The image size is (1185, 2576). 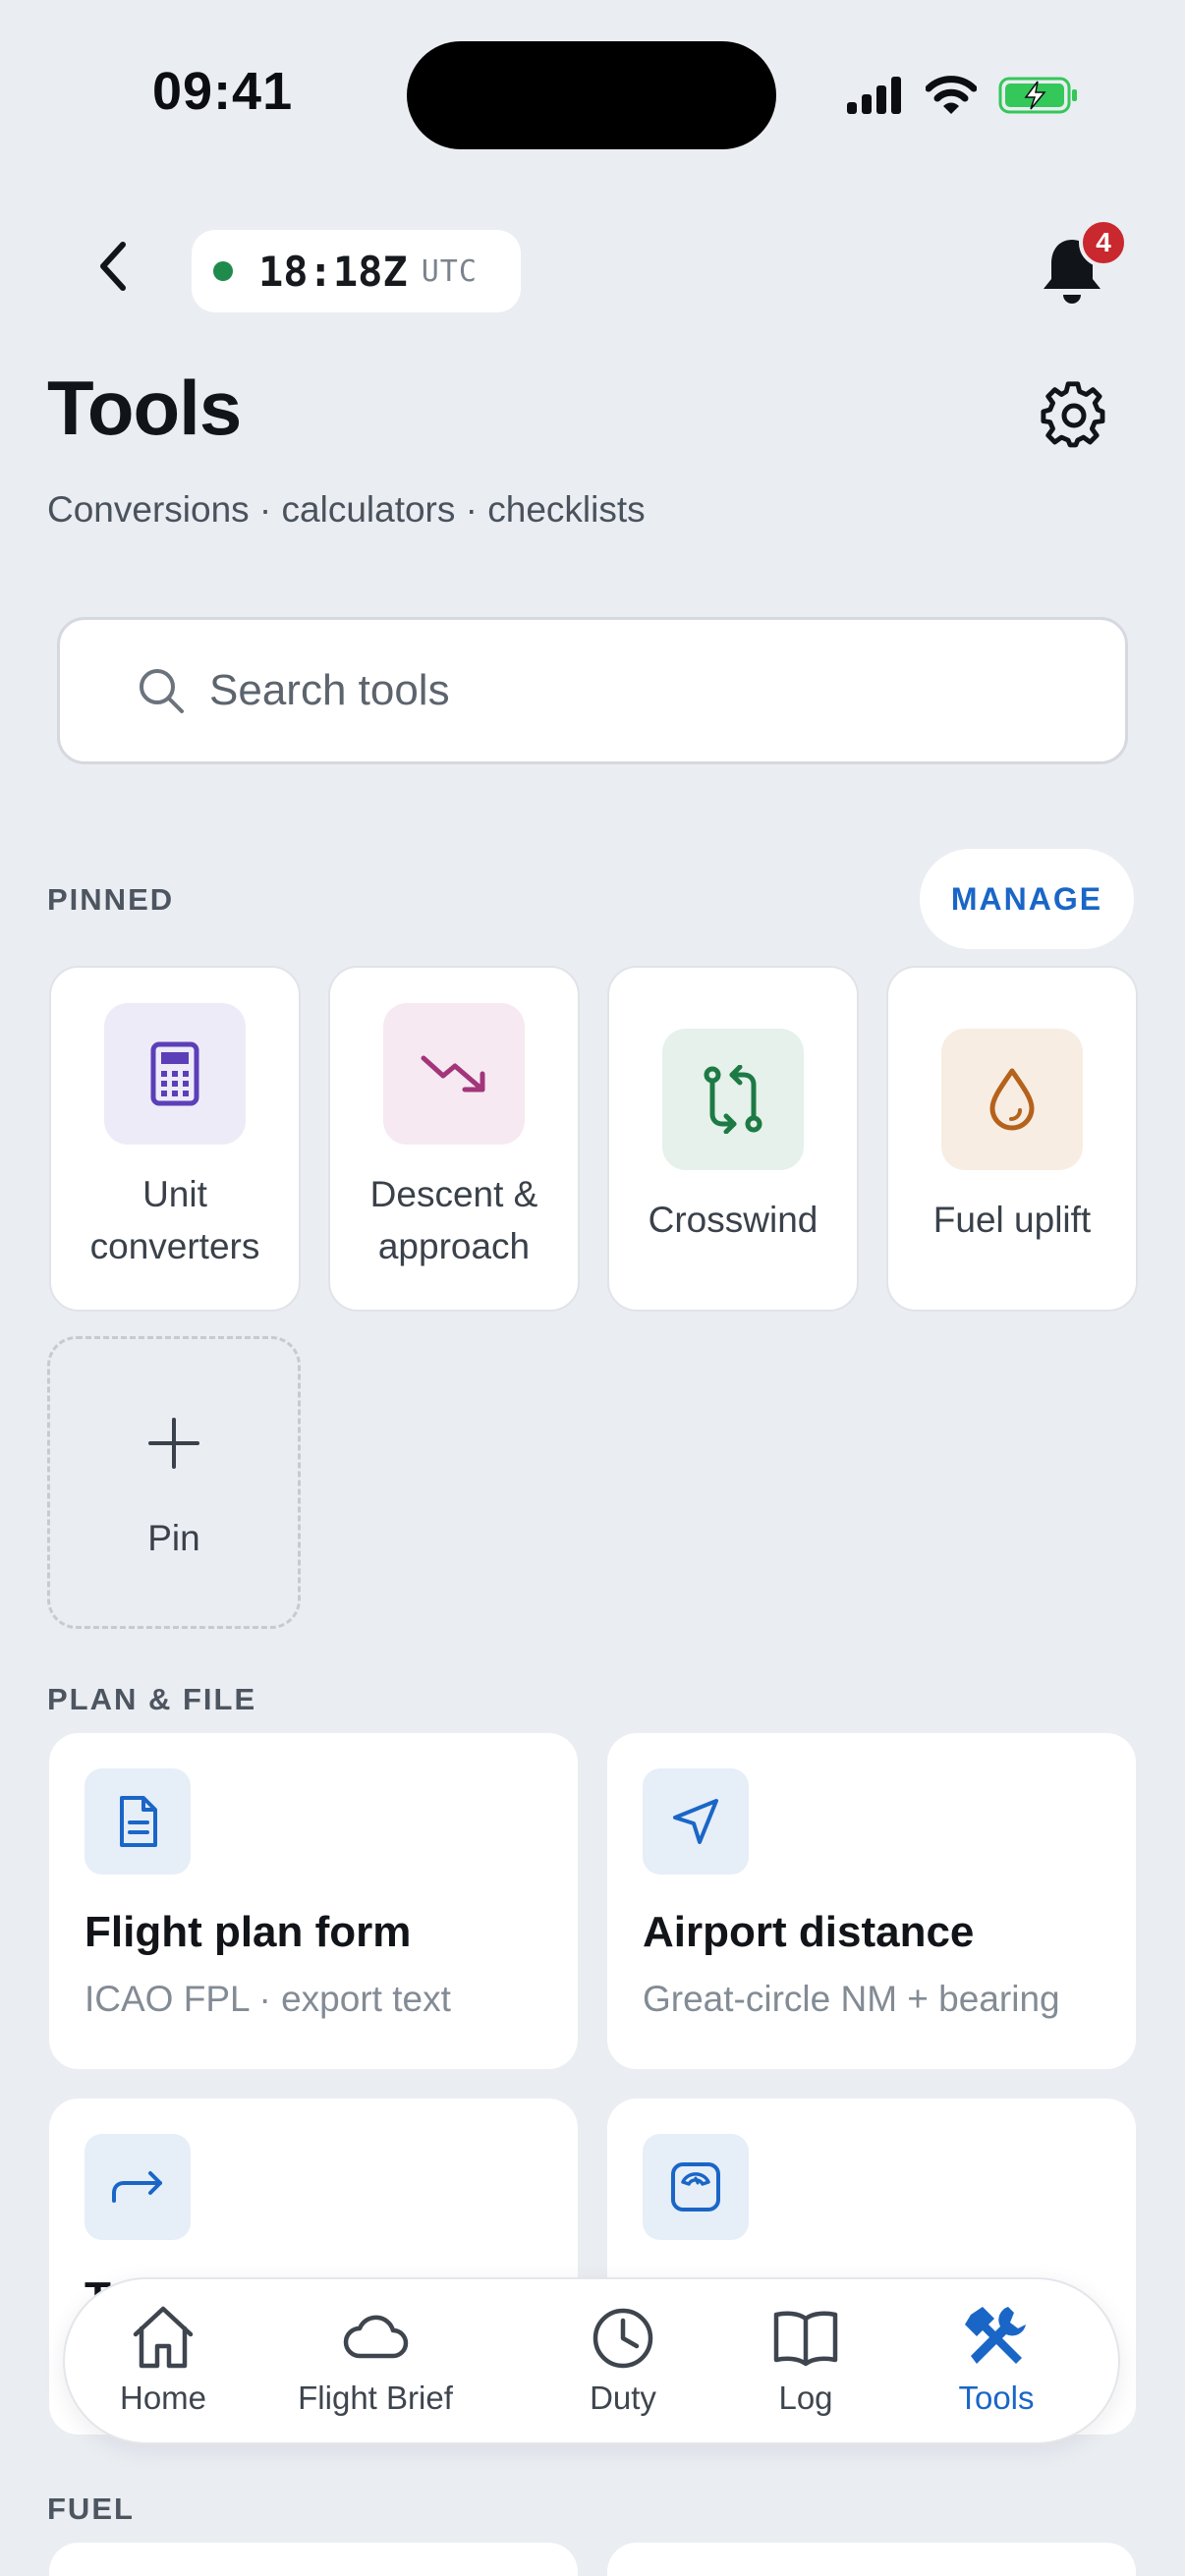 What do you see at coordinates (806, 2398) in the screenshot?
I see `tab-label: Log` at bounding box center [806, 2398].